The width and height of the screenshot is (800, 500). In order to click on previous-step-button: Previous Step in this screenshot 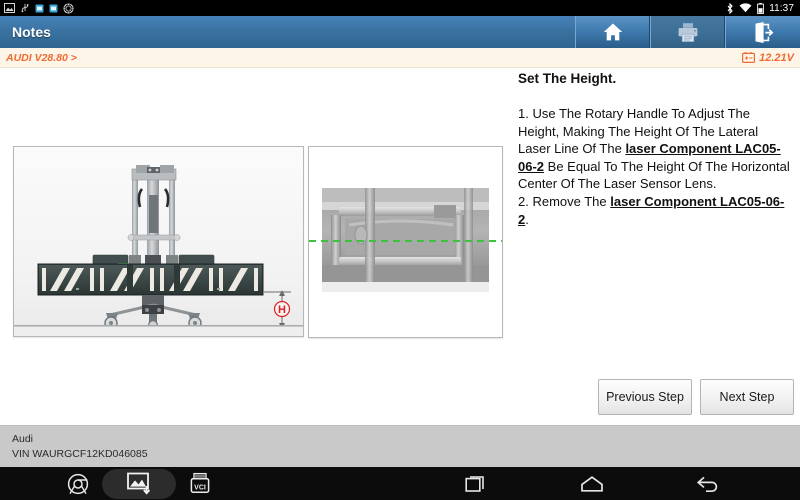, I will do `click(645, 397)`.